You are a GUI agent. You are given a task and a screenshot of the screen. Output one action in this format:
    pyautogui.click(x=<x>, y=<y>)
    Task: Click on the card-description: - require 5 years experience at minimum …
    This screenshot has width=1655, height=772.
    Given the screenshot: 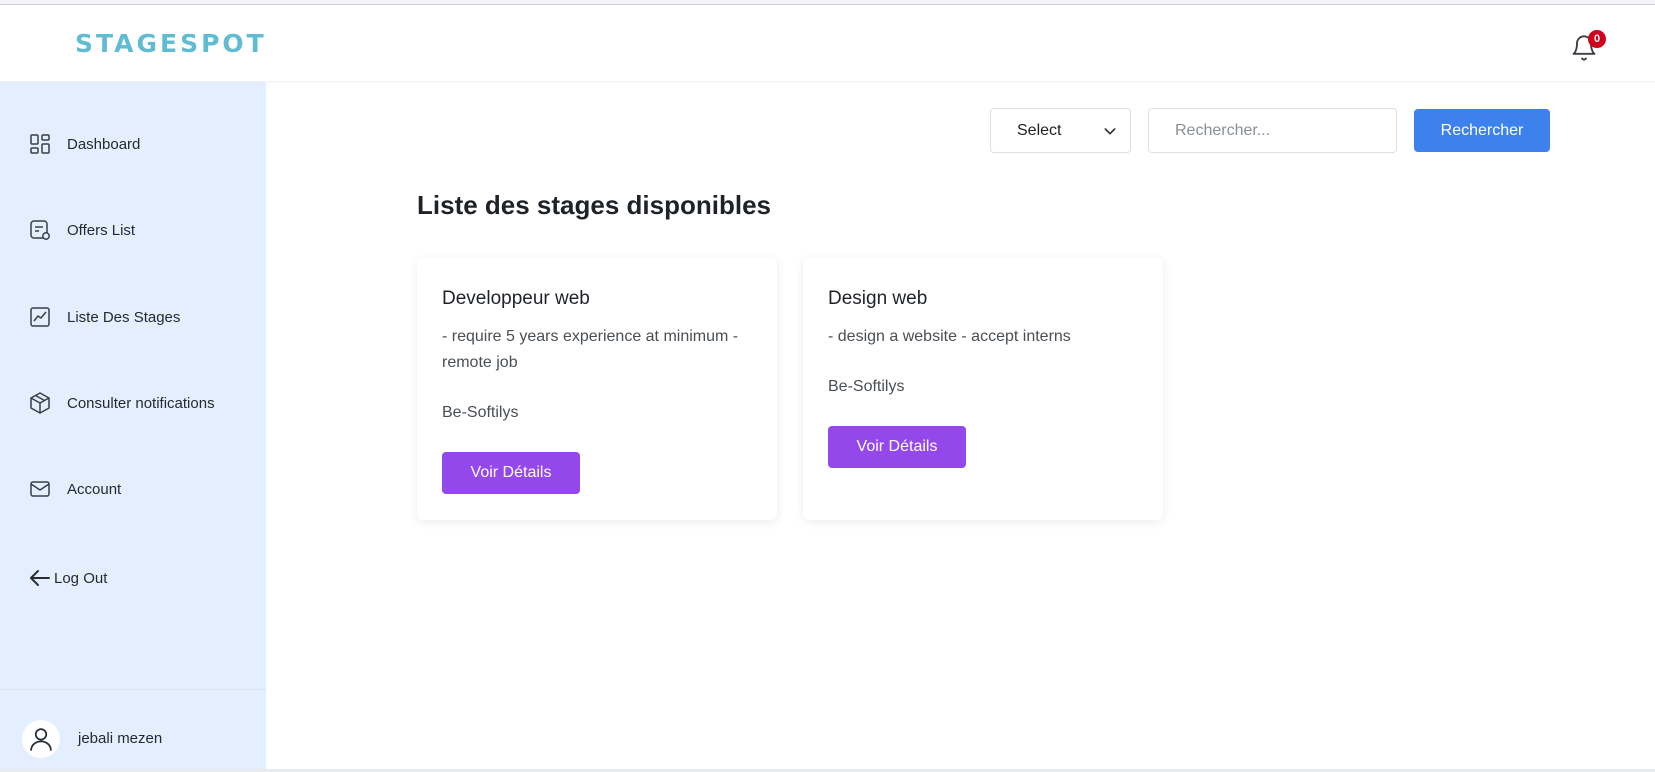 What is the action you would take?
    pyautogui.click(x=590, y=349)
    